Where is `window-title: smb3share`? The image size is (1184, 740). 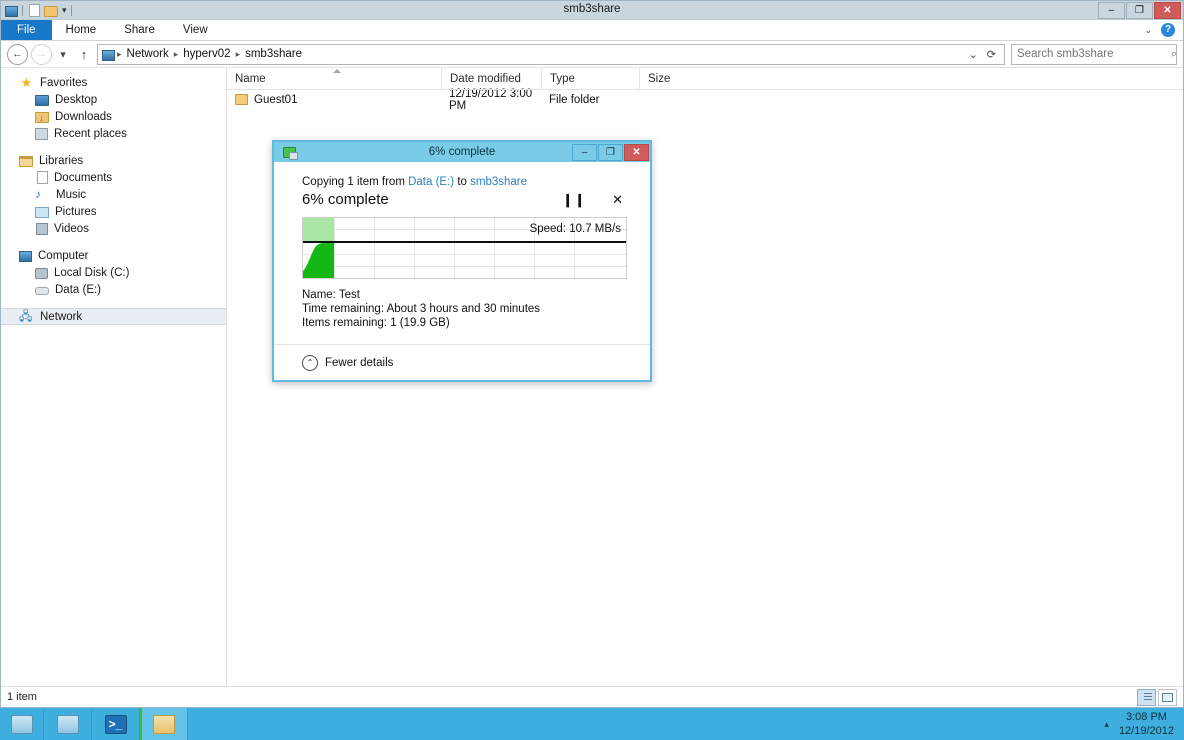 window-title: smb3share is located at coordinates (592, 9).